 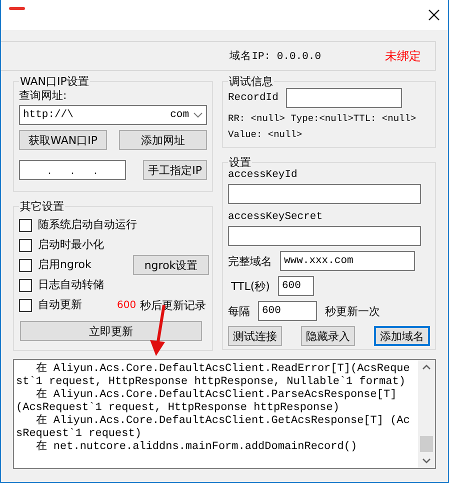 What do you see at coordinates (255, 336) in the screenshot?
I see `settings-button: 测试连接` at bounding box center [255, 336].